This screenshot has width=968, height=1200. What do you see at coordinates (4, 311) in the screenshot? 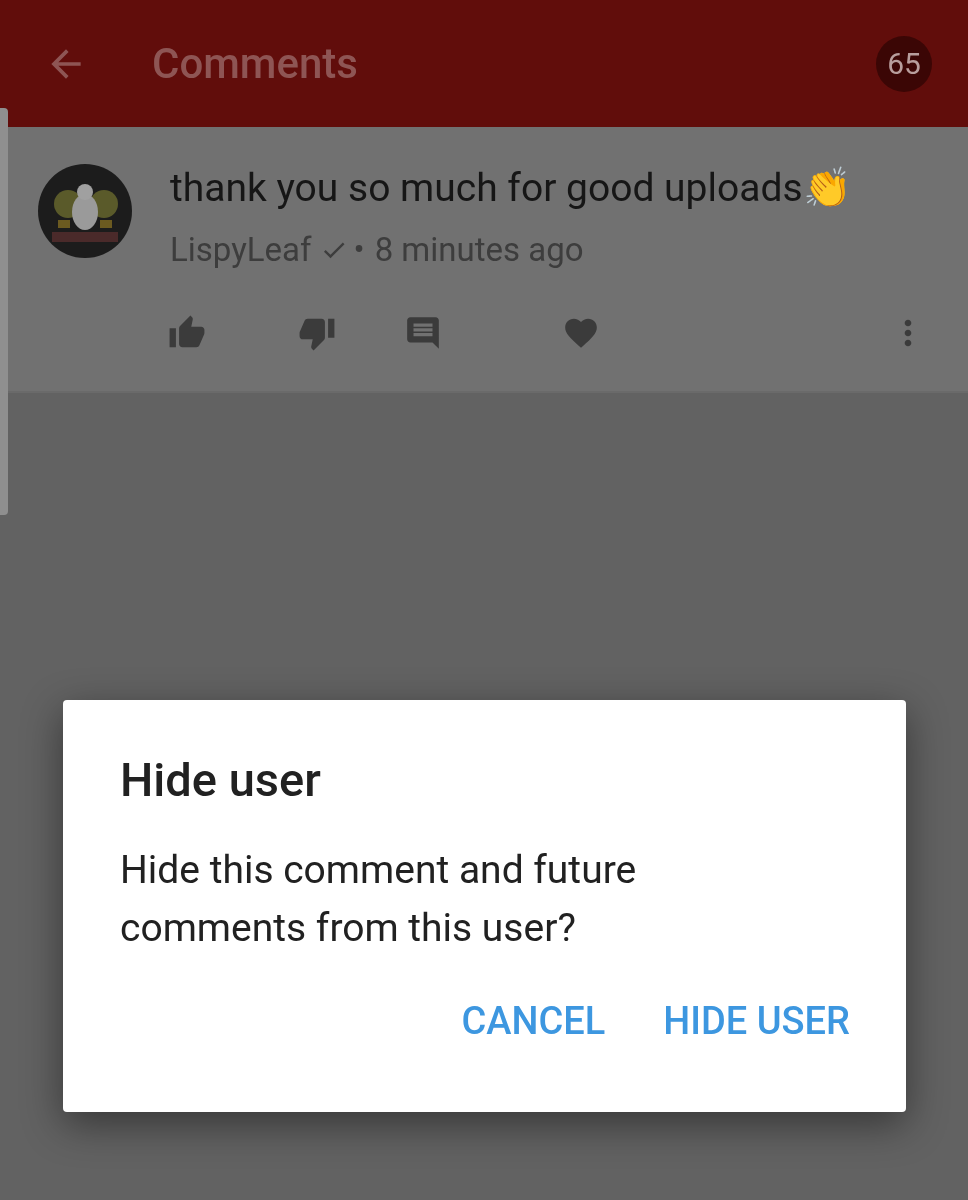
I see `scrollbar` at bounding box center [4, 311].